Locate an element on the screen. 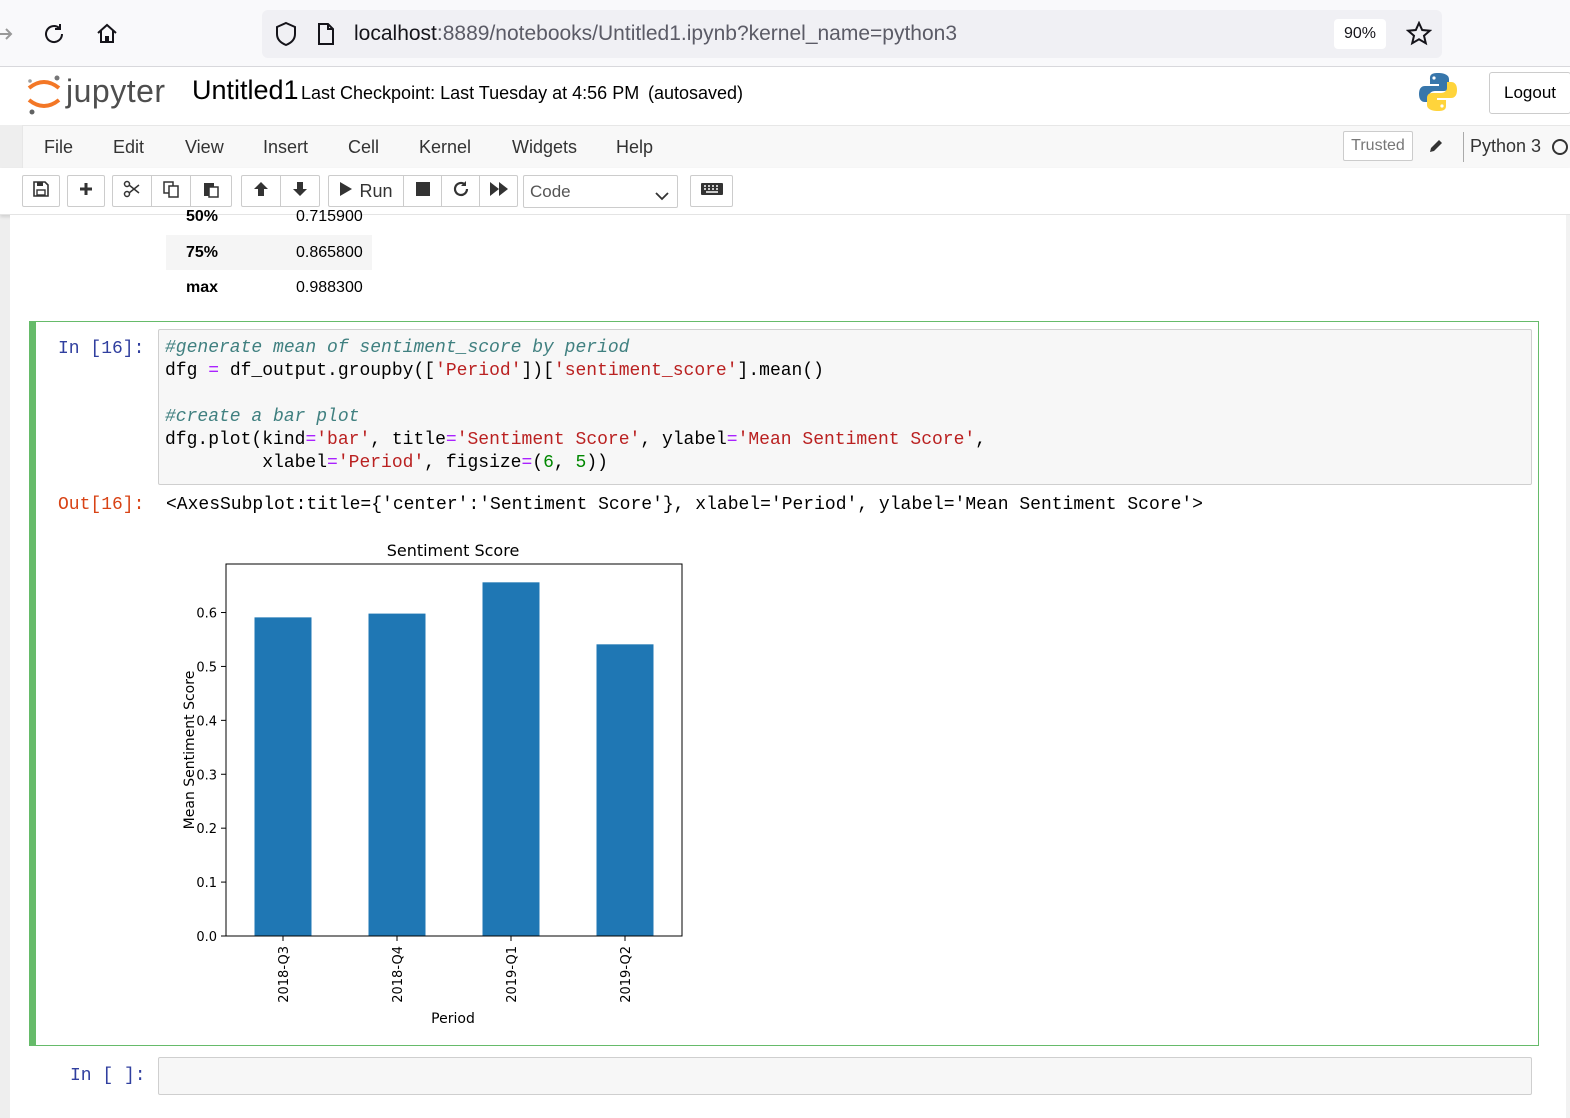 This screenshot has height=1118, width=1570. bar-2019-Q2 is located at coordinates (625, 790).